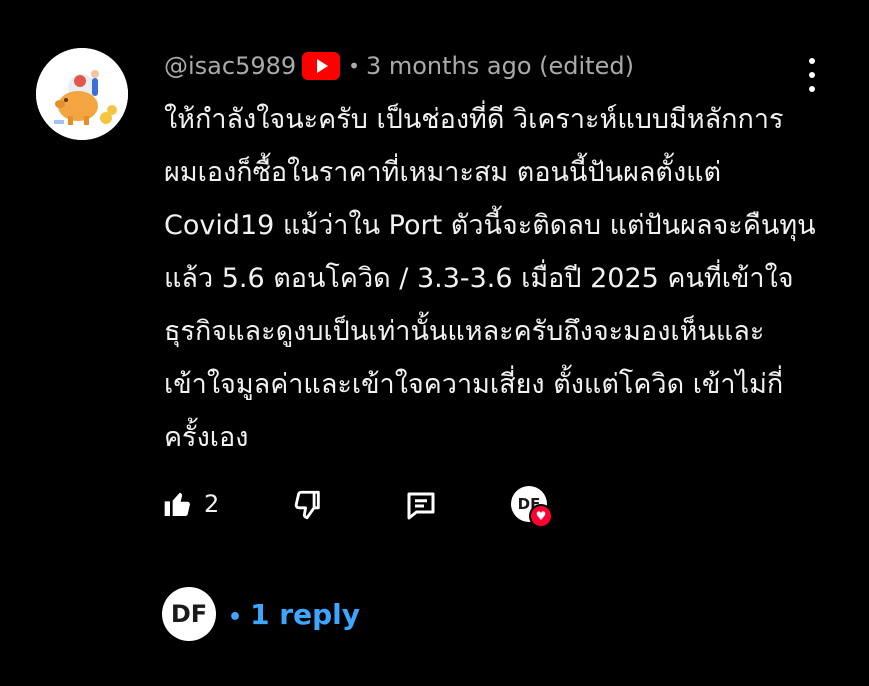 This screenshot has width=869, height=686. Describe the element at coordinates (321, 66) in the screenshot. I see `youtube-play-icon` at that location.